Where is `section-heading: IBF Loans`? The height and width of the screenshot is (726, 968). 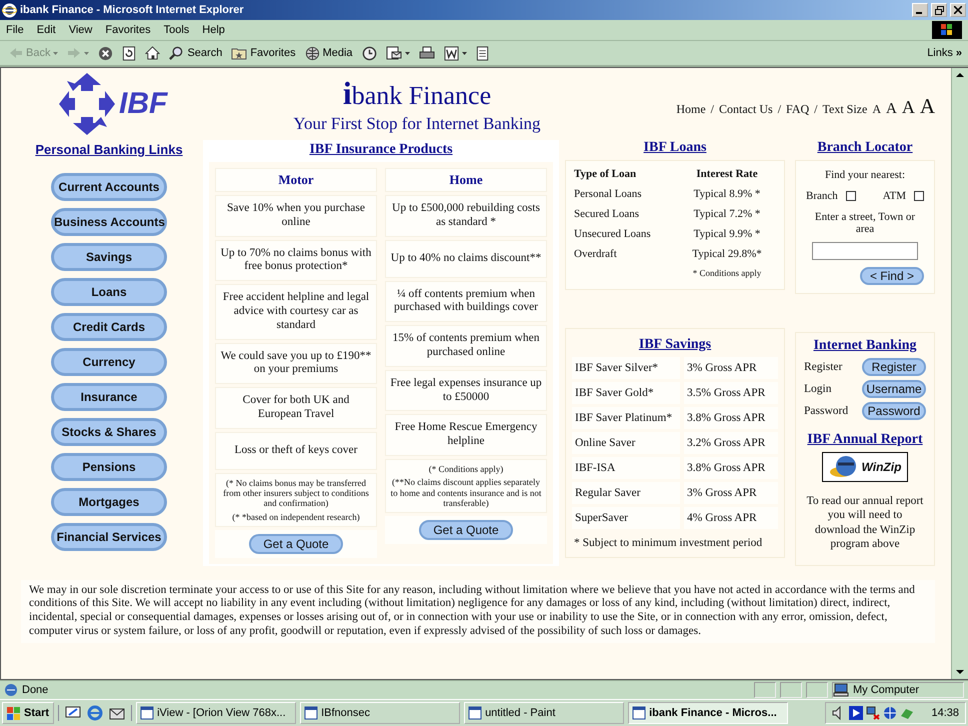 section-heading: IBF Loans is located at coordinates (675, 148).